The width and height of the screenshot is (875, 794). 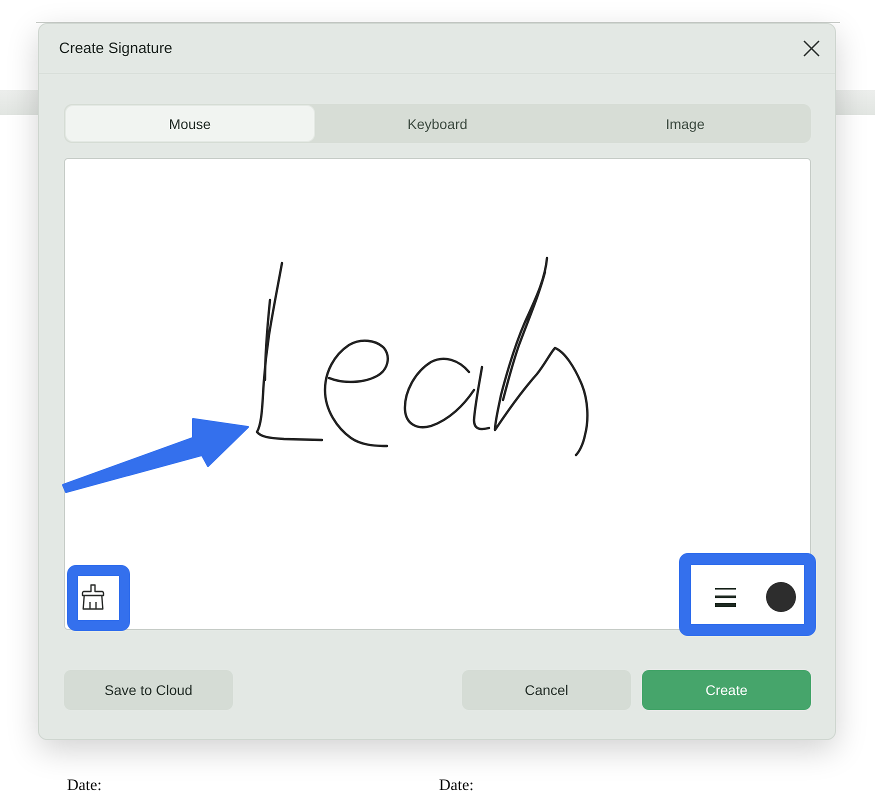 I want to click on close-icon, so click(x=811, y=48).